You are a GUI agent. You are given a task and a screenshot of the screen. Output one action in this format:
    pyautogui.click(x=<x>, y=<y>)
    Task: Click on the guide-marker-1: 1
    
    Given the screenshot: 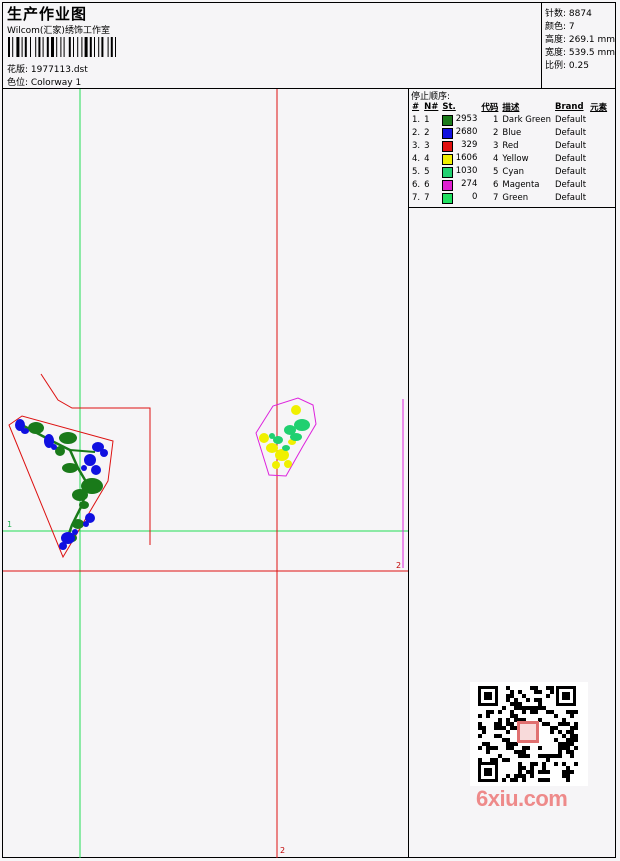 What is the action you would take?
    pyautogui.click(x=10, y=524)
    